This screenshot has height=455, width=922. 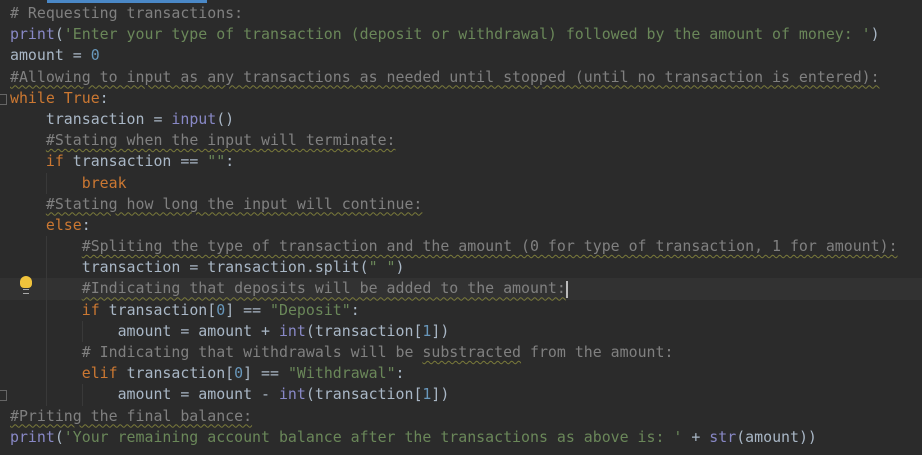 I want to click on code-token-plain: transaction =, so click(x=108, y=118).